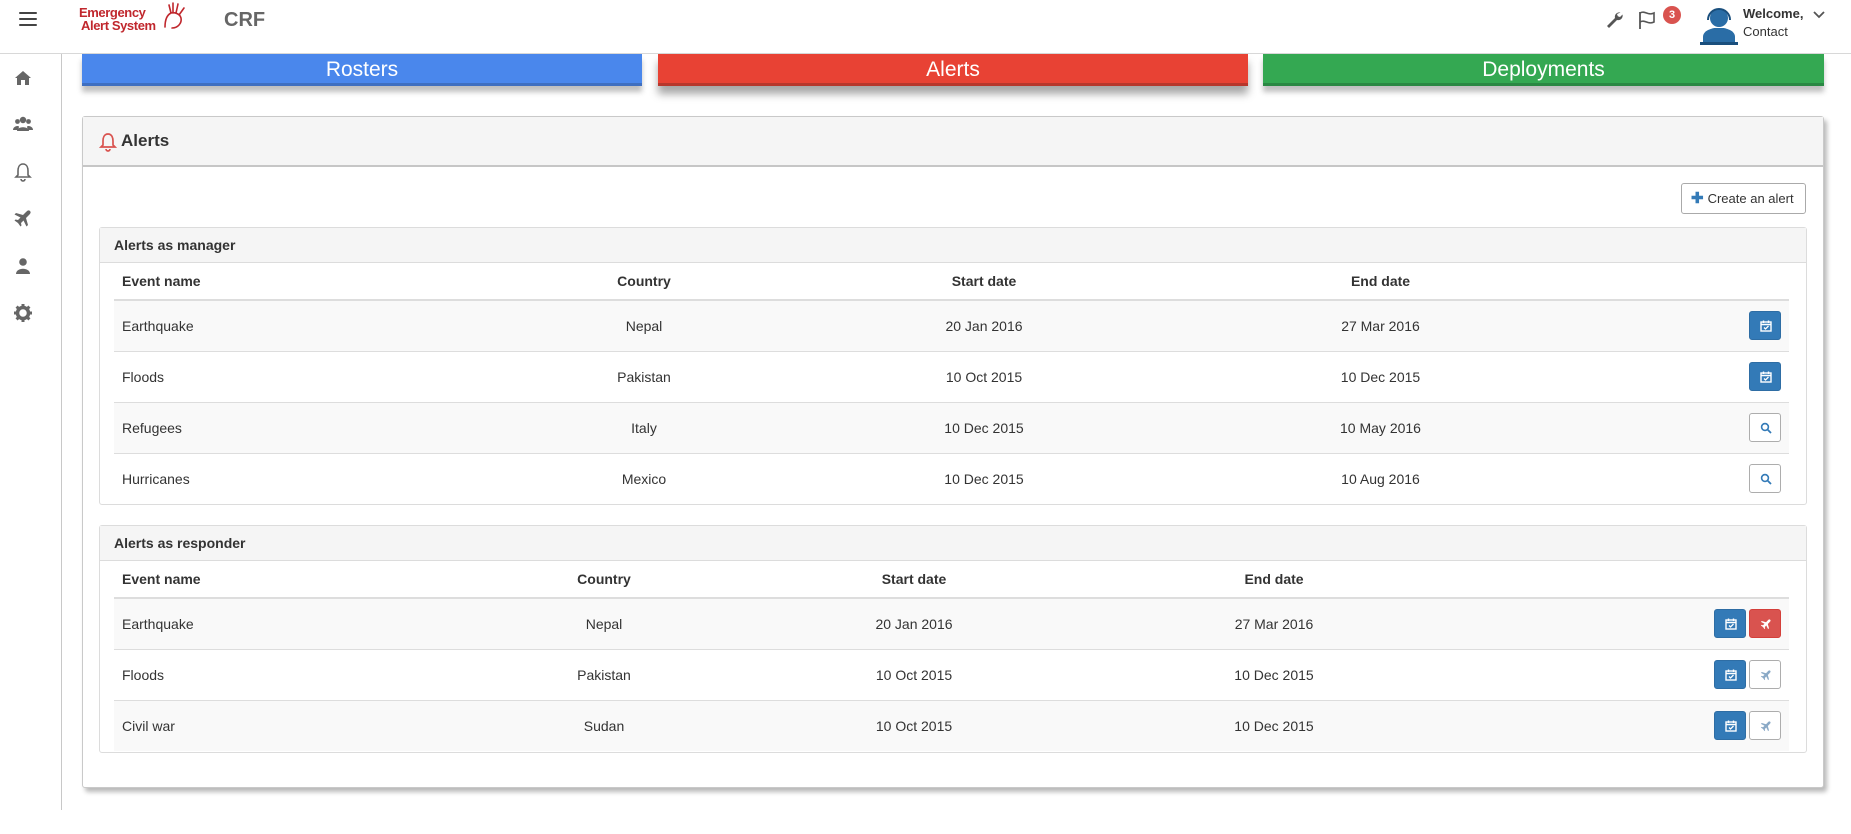 The height and width of the screenshot is (834, 1851). I want to click on flag-icon, so click(1648, 20).